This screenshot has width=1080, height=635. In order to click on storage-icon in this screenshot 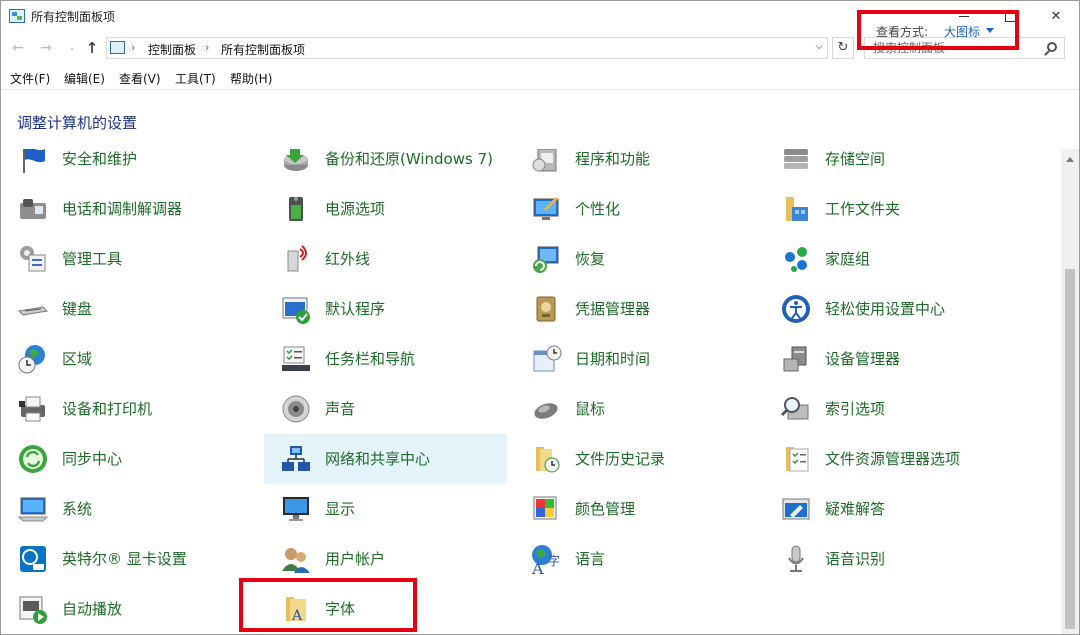, I will do `click(796, 162)`.